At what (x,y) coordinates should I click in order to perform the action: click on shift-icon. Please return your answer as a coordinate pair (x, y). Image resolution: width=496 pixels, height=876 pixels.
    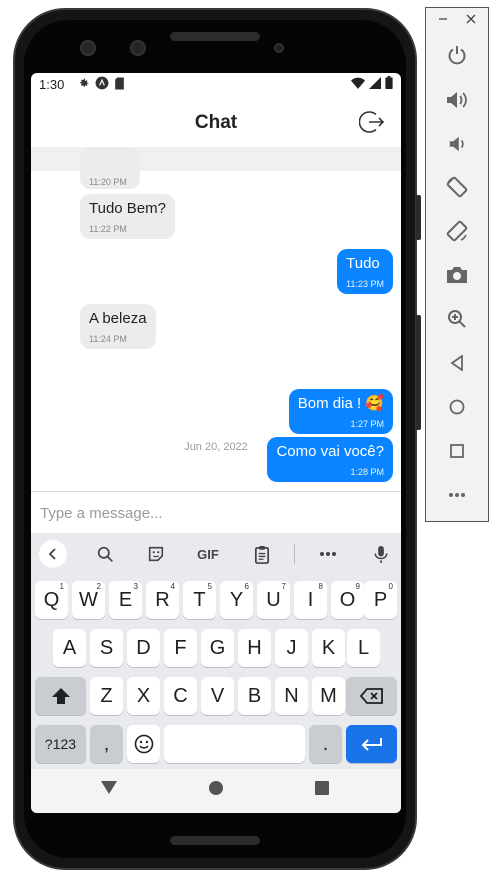
    Looking at the image, I should click on (60, 696).